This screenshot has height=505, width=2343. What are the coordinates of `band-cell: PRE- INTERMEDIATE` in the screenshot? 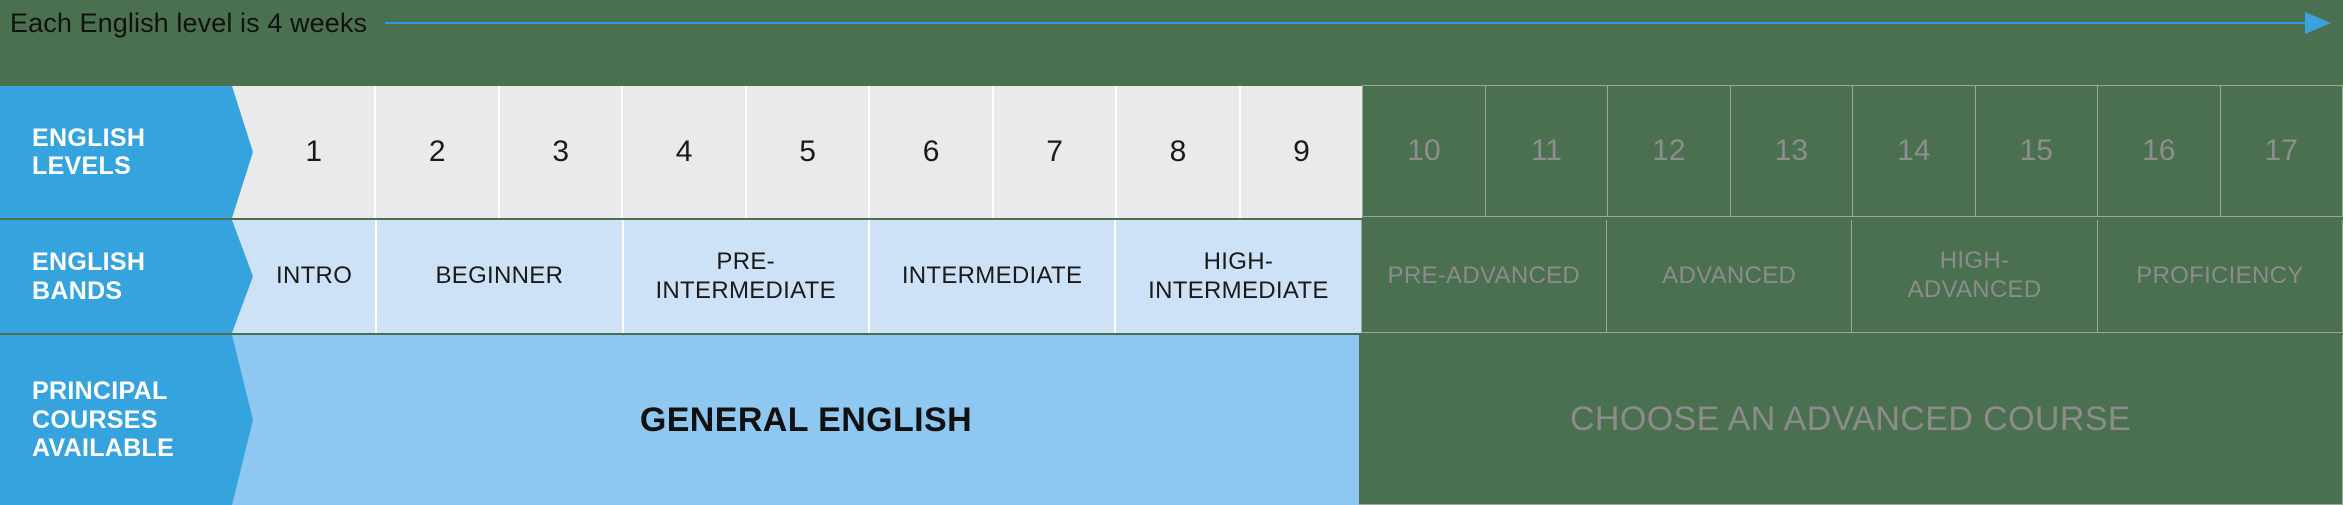 It's located at (746, 276).